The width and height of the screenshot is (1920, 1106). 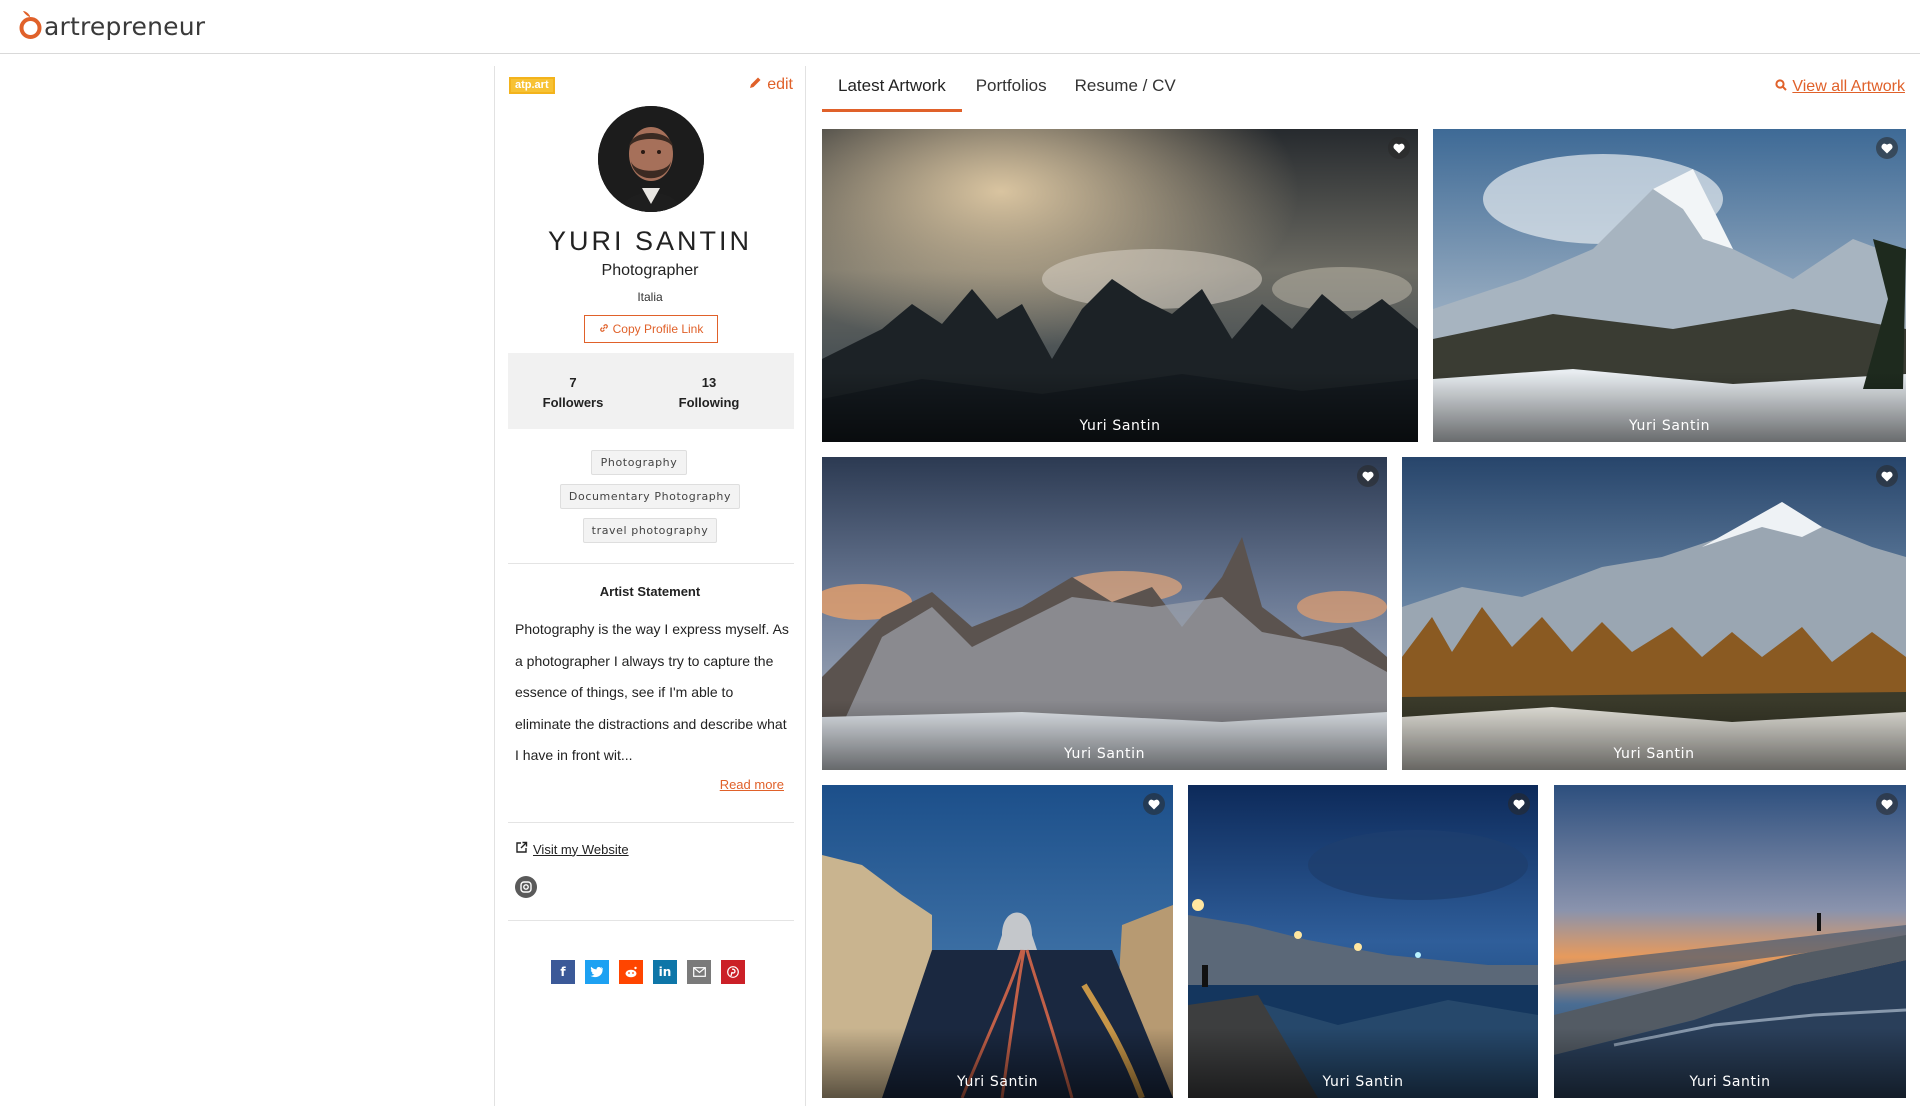 I want to click on tab-latest-artwork: Latest Artwork, so click(x=892, y=89).